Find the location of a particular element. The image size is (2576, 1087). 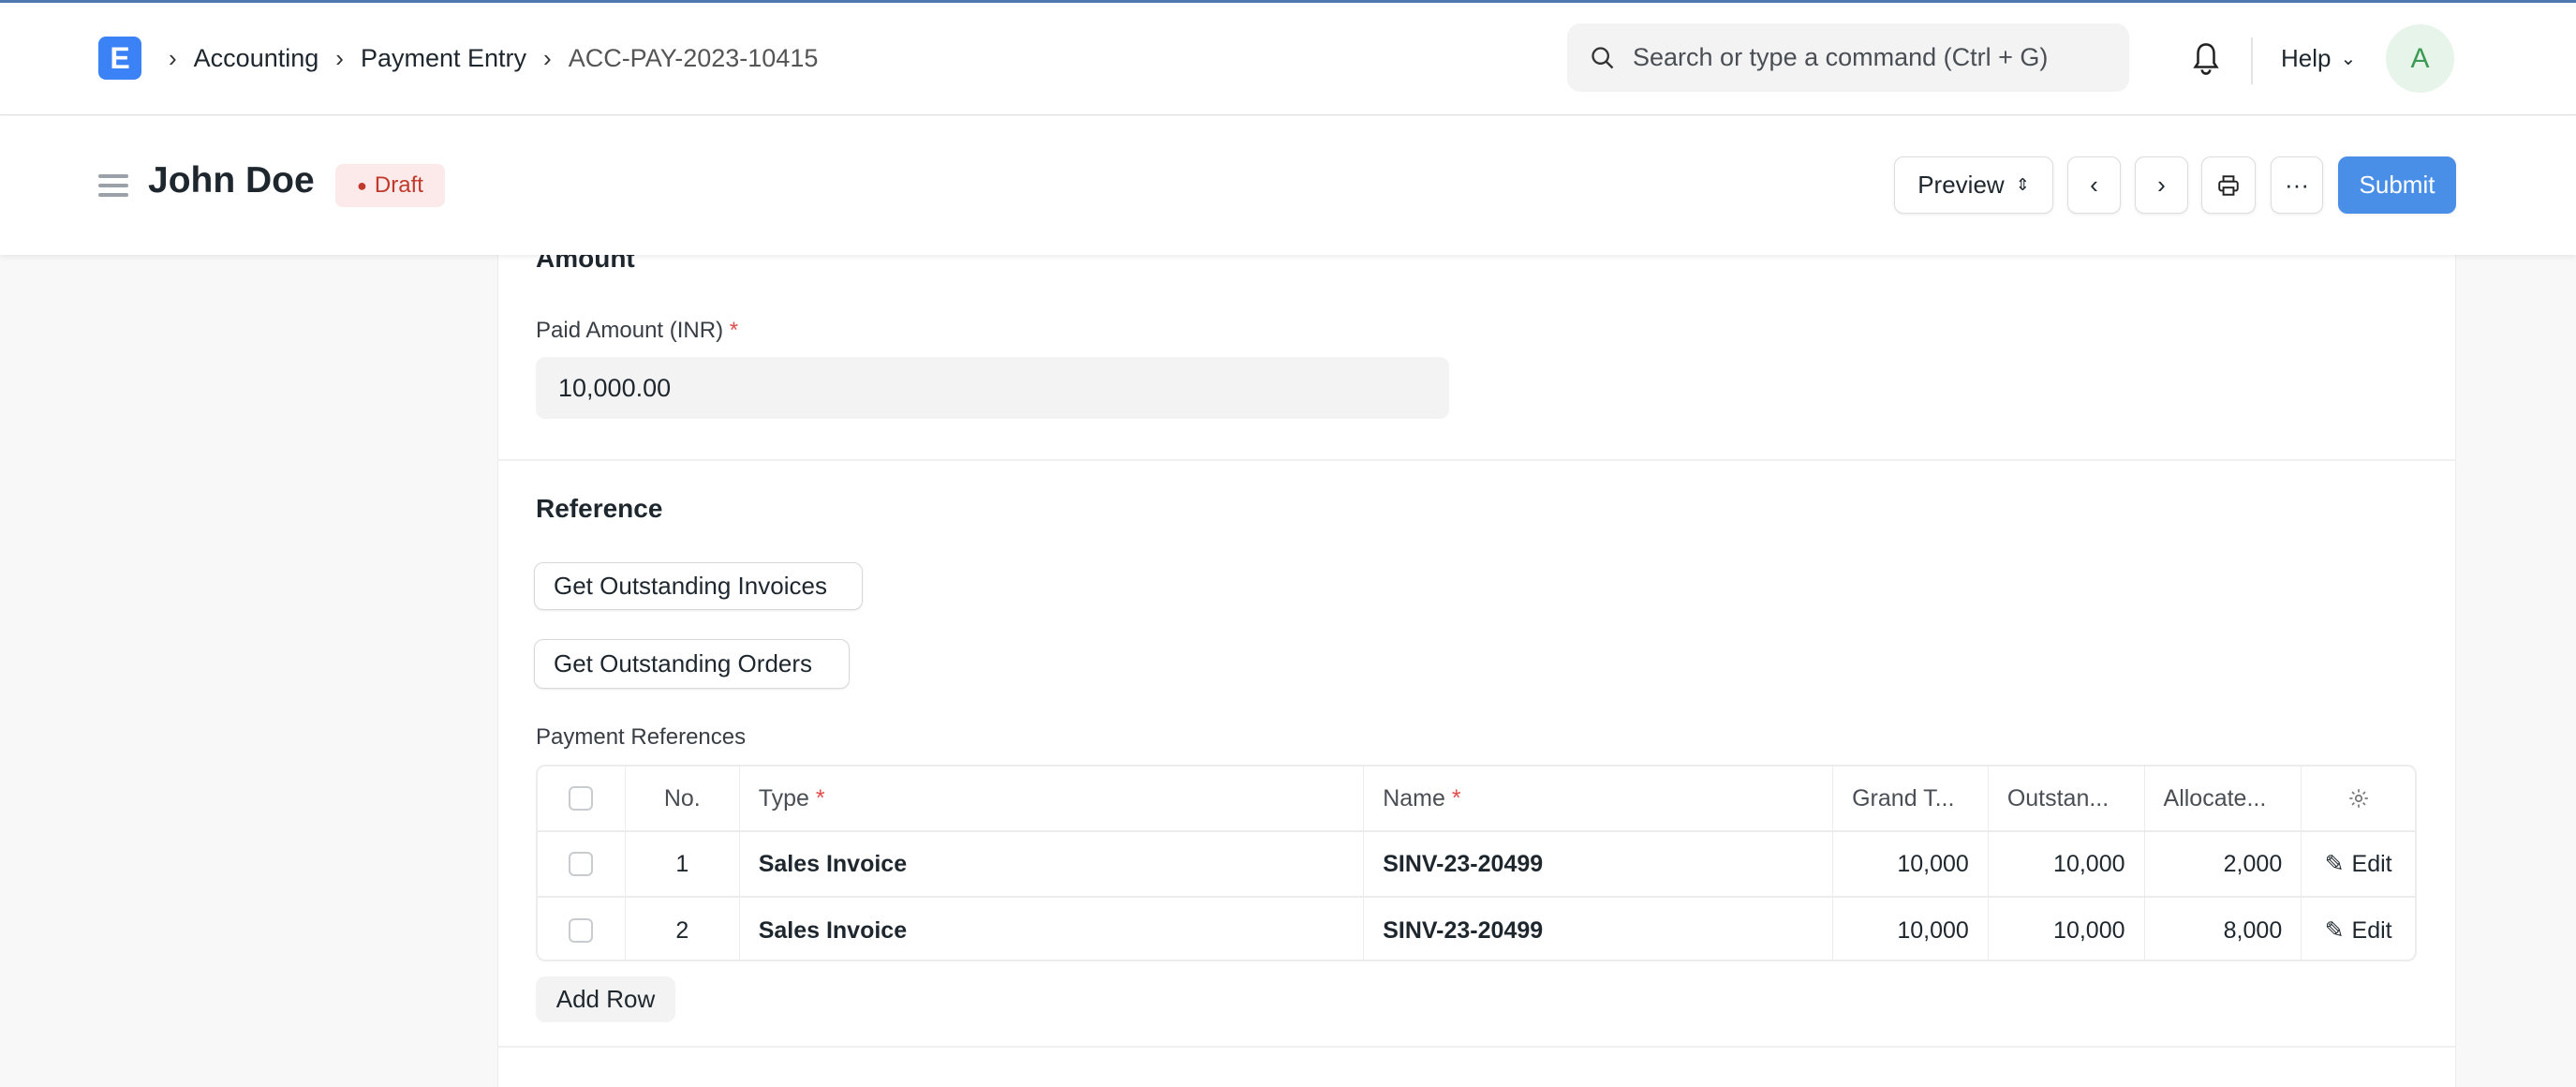

header-type: Type * is located at coordinates (1053, 798).